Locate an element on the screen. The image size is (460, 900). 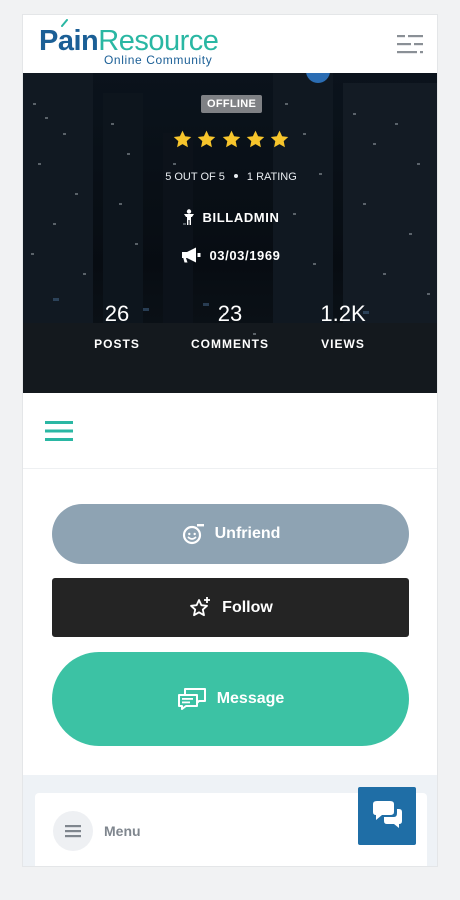
chat-launcher-button is located at coordinates (387, 816).